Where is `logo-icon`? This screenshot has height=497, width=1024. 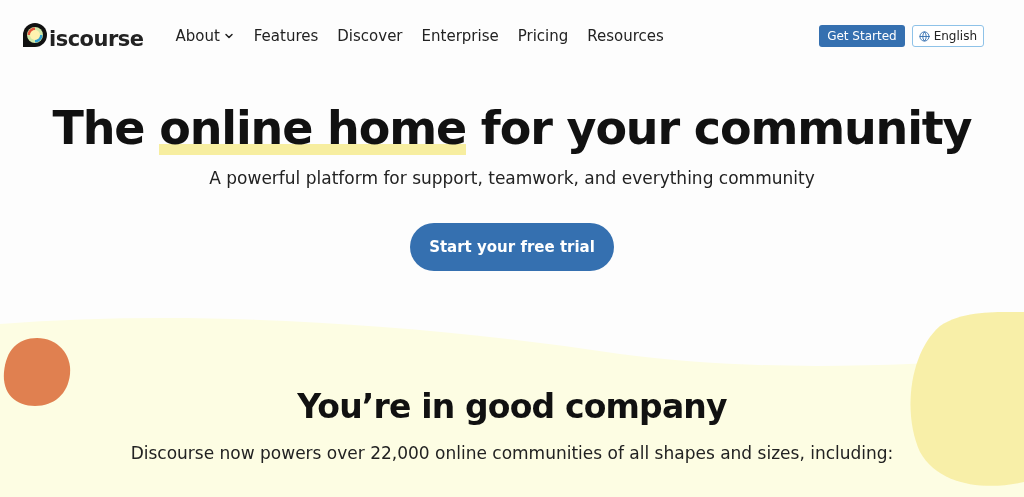 logo-icon is located at coordinates (35, 36).